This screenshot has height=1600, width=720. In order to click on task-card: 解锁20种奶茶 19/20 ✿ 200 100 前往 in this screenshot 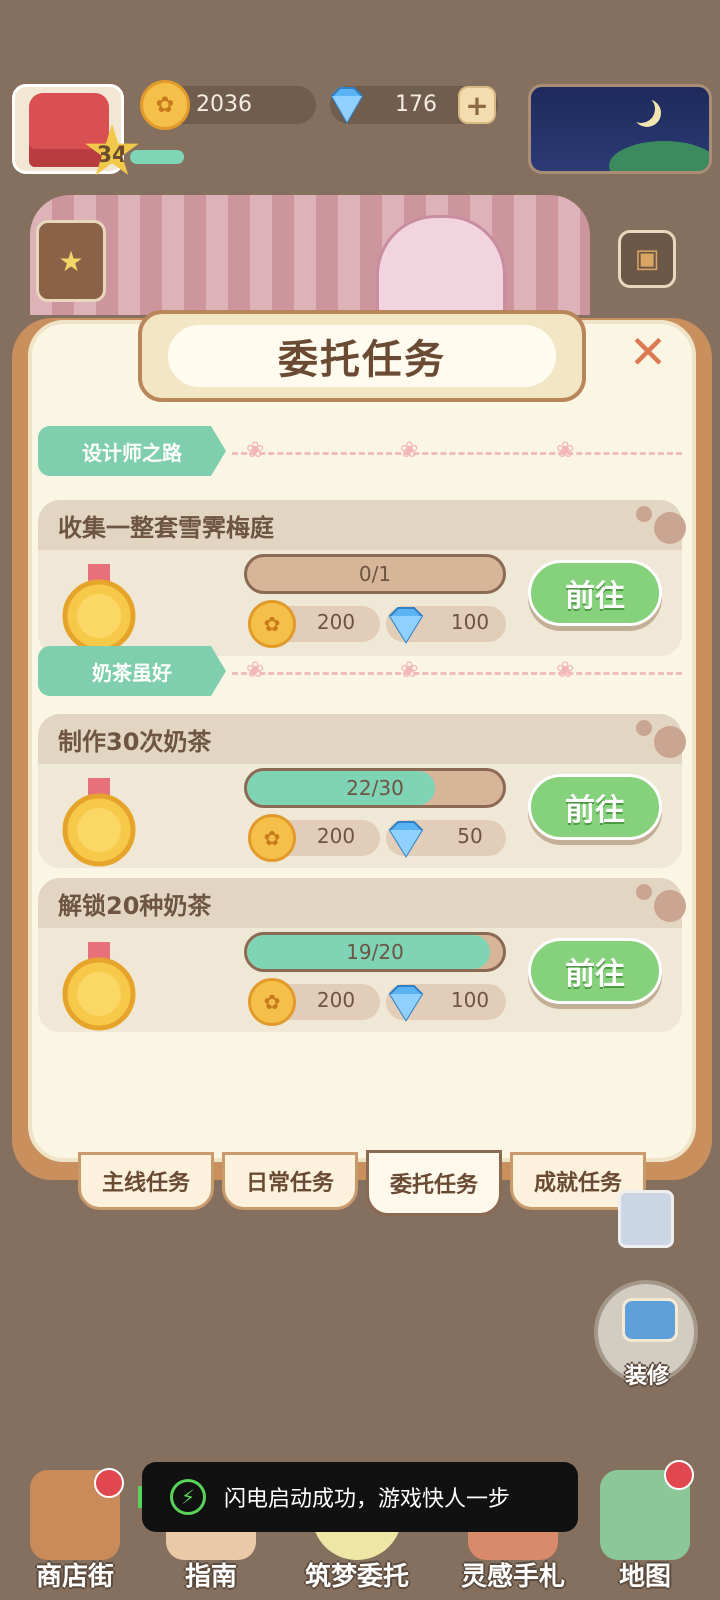, I will do `click(362, 955)`.